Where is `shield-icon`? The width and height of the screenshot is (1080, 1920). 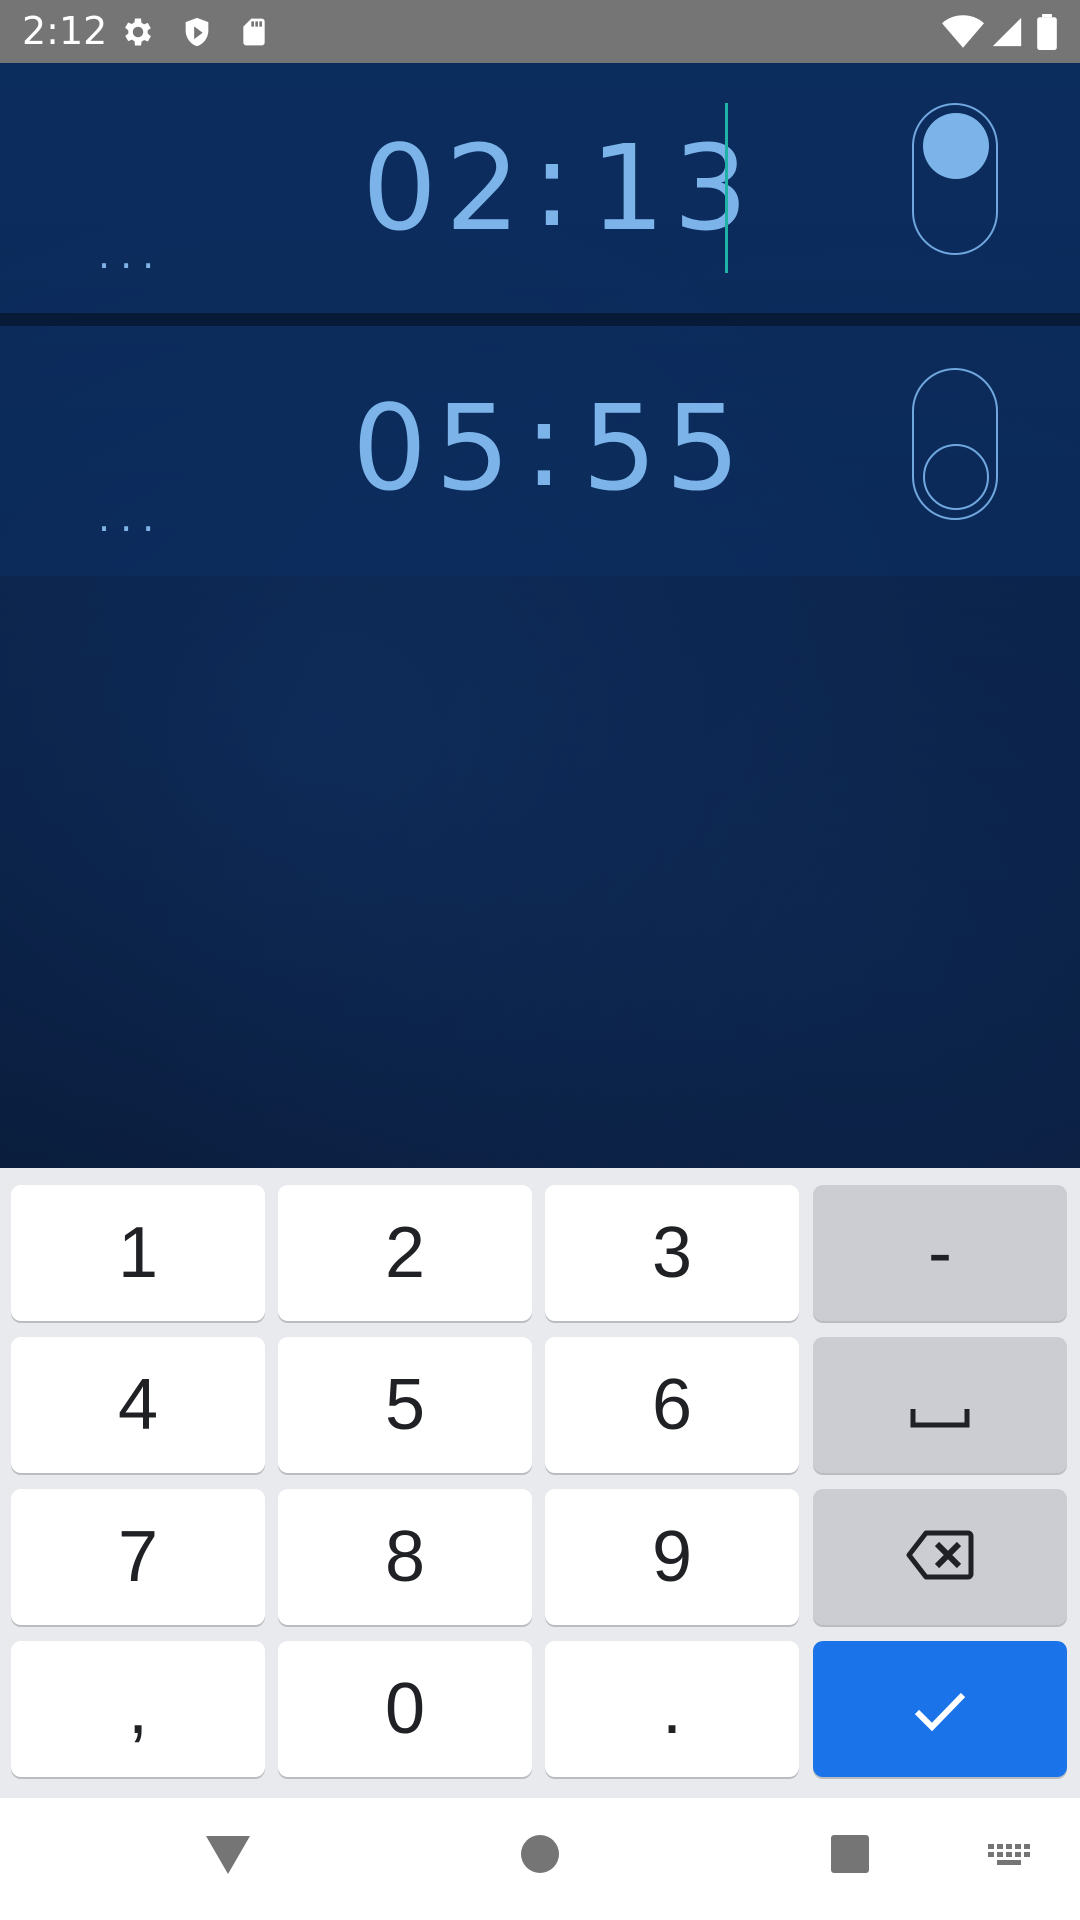
shield-icon is located at coordinates (197, 34).